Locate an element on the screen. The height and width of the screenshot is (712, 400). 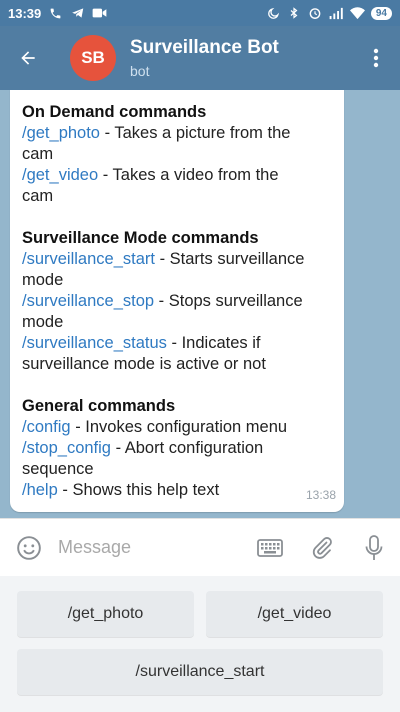
message-line: /surveillance_stop - Stops surveillance is located at coordinates (177, 301).